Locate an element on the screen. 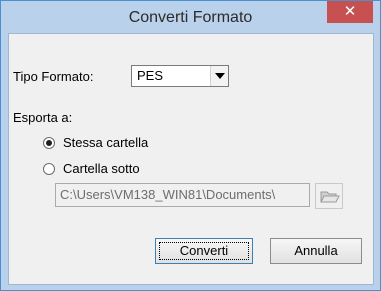 The height and width of the screenshot is (291, 381). format-label: Tipo Formato: is located at coordinates (53, 76).